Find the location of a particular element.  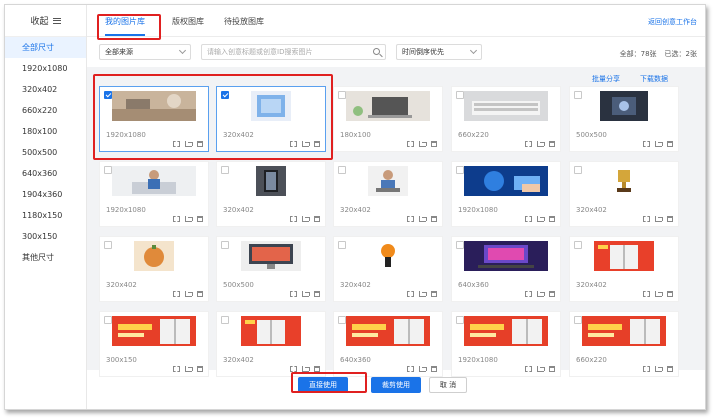

return-workbench-link: 返回创意工作台 is located at coordinates (672, 22).